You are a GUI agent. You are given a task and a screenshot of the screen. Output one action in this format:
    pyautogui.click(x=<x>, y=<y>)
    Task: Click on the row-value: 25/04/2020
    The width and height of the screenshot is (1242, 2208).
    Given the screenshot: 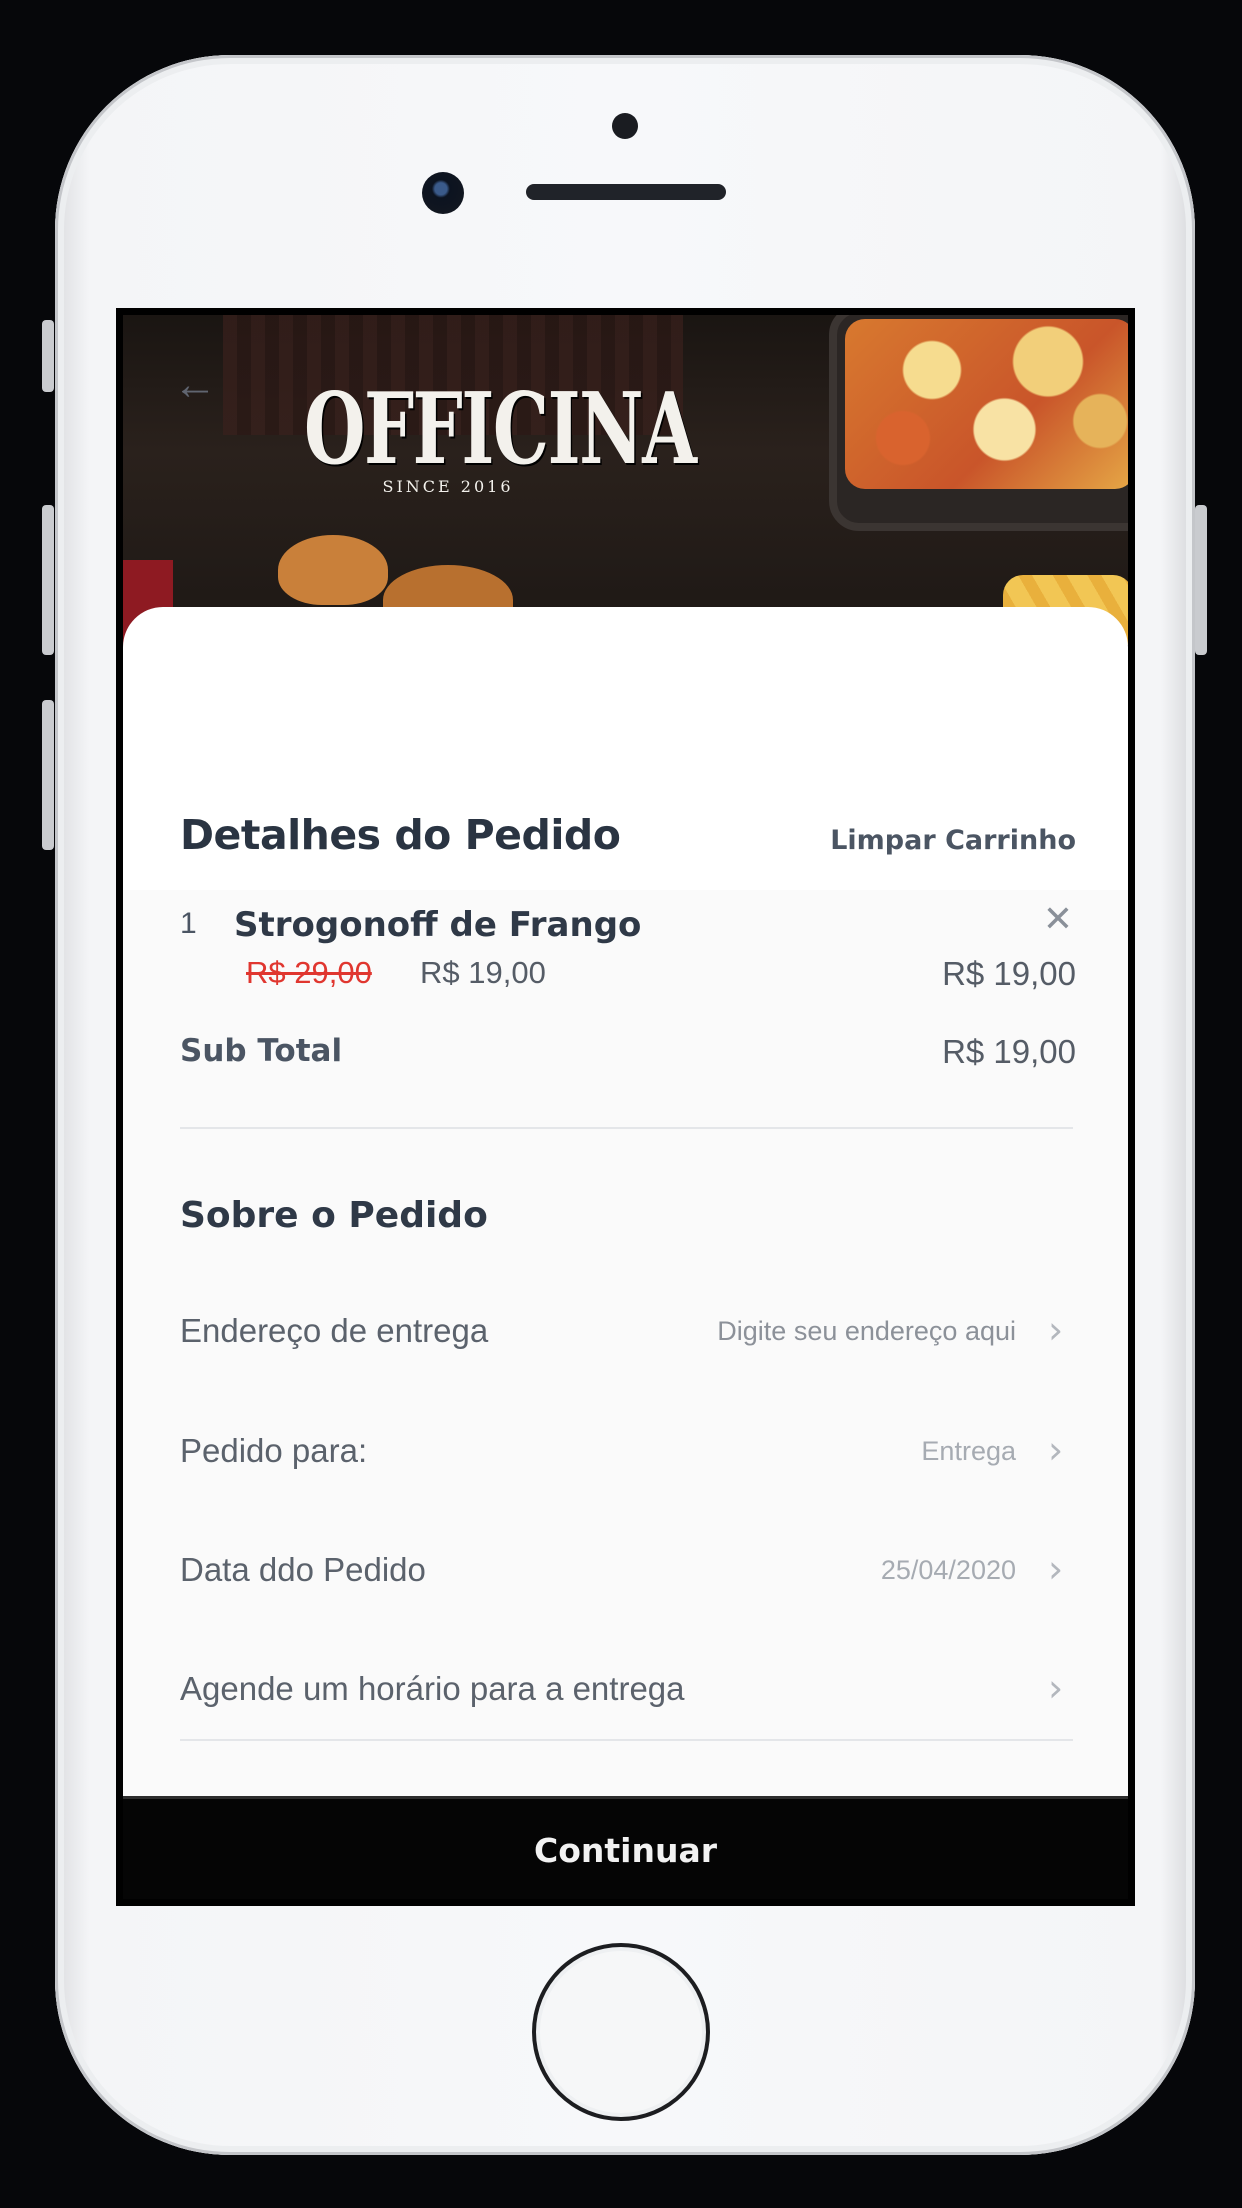 What is the action you would take?
    pyautogui.click(x=948, y=1570)
    